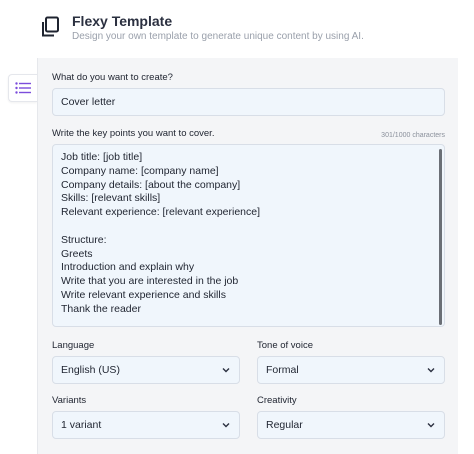 This screenshot has height=454, width=474. I want to click on keypoints-line: Skills: [relevant skills], so click(111, 198).